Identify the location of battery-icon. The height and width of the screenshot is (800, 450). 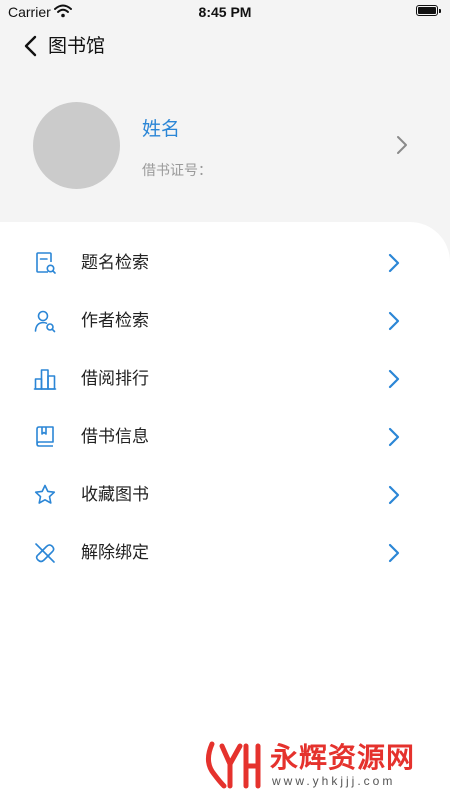
(428, 10).